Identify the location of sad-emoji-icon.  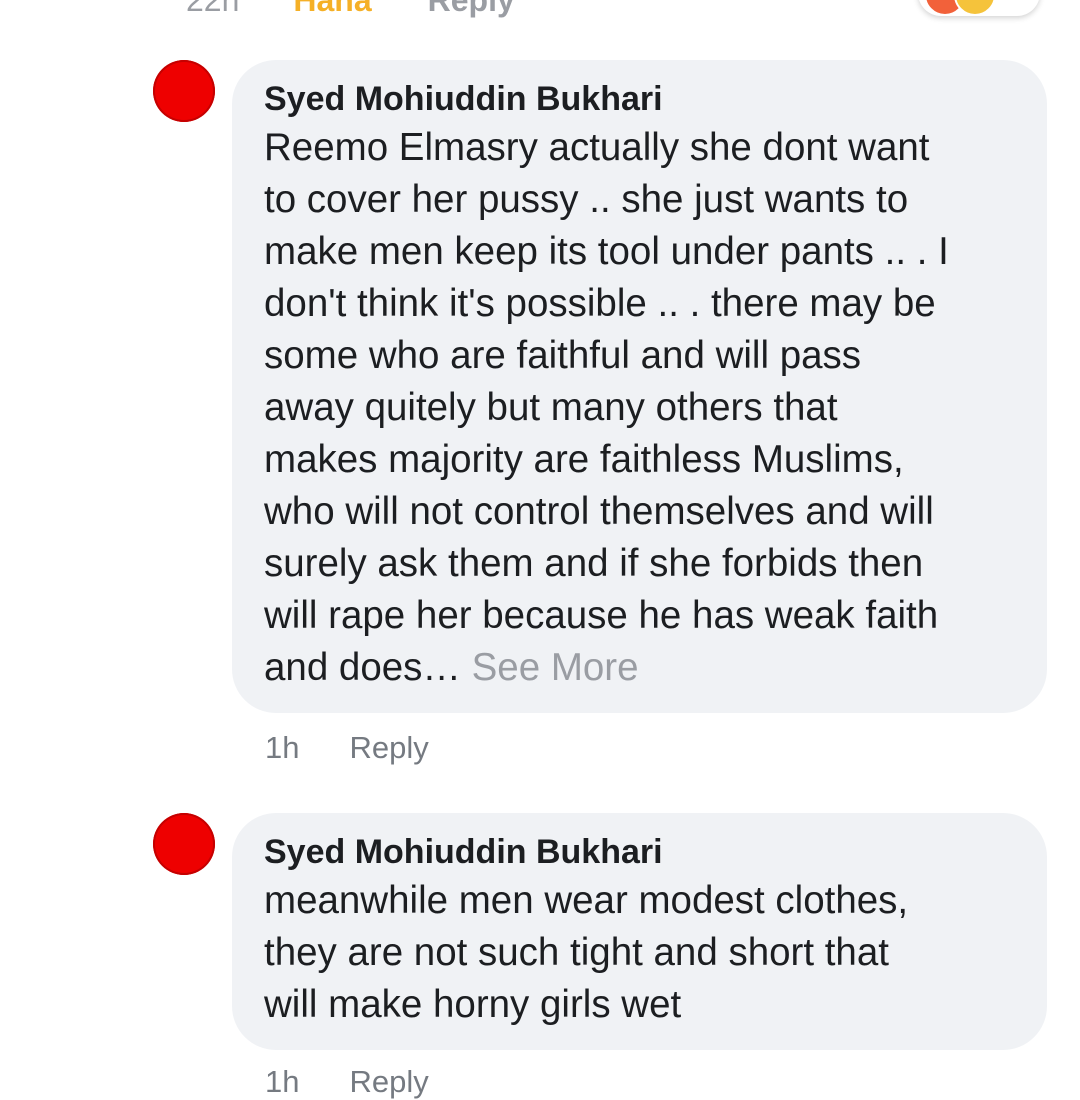
(975, 8).